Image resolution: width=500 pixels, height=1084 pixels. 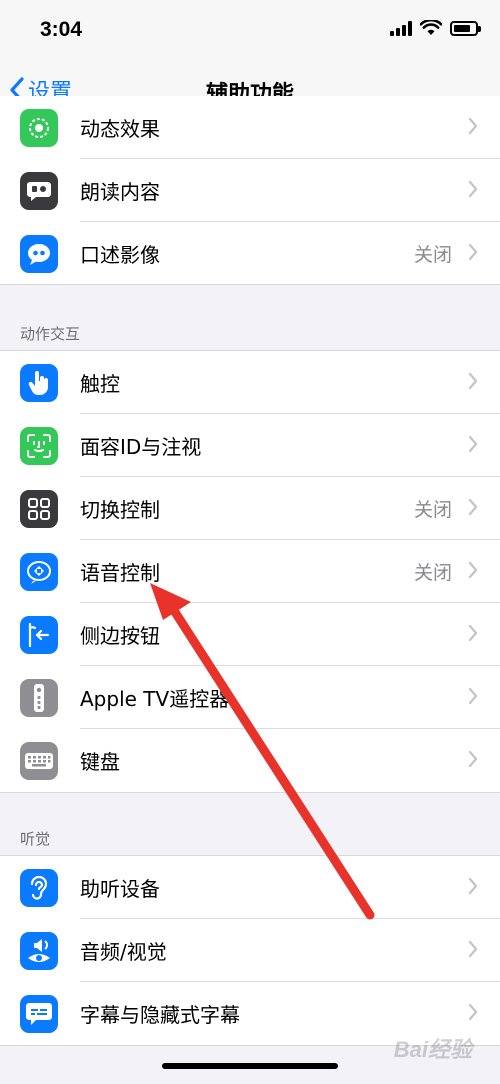 What do you see at coordinates (39, 760) in the screenshot?
I see `keyboard-icon` at bounding box center [39, 760].